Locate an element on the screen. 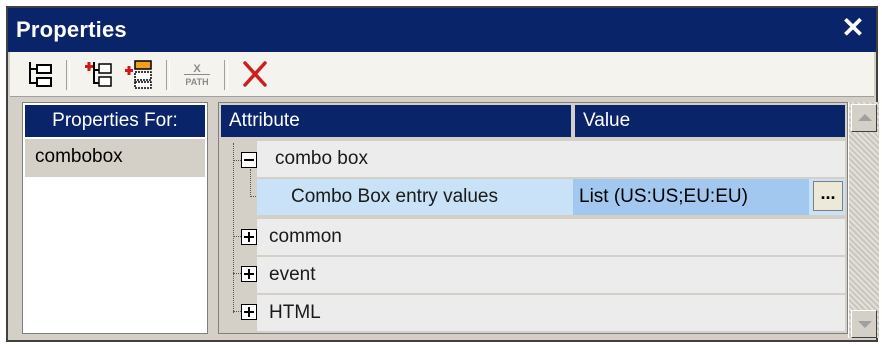 Image resolution: width=882 pixels, height=348 pixels. tree-view-icon is located at coordinates (40, 74).